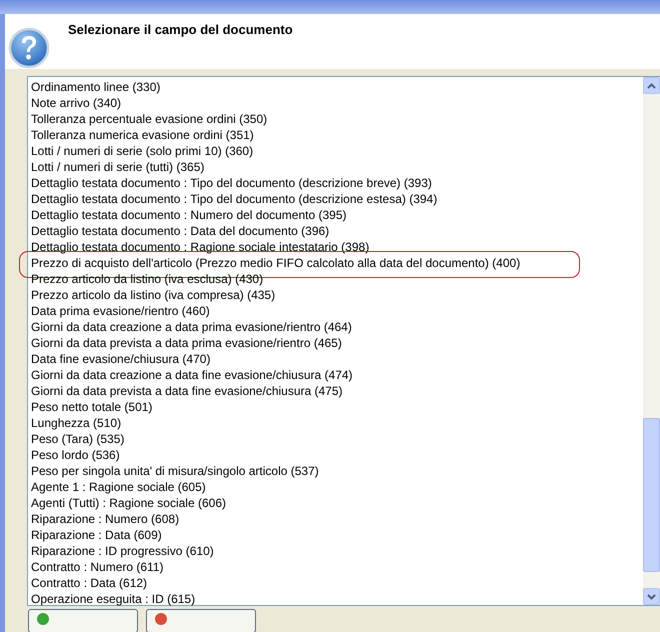 The image size is (660, 632). What do you see at coordinates (128, 503) in the screenshot?
I see `list-item: Agenti (Tutti) : Ragione sociale (606)` at bounding box center [128, 503].